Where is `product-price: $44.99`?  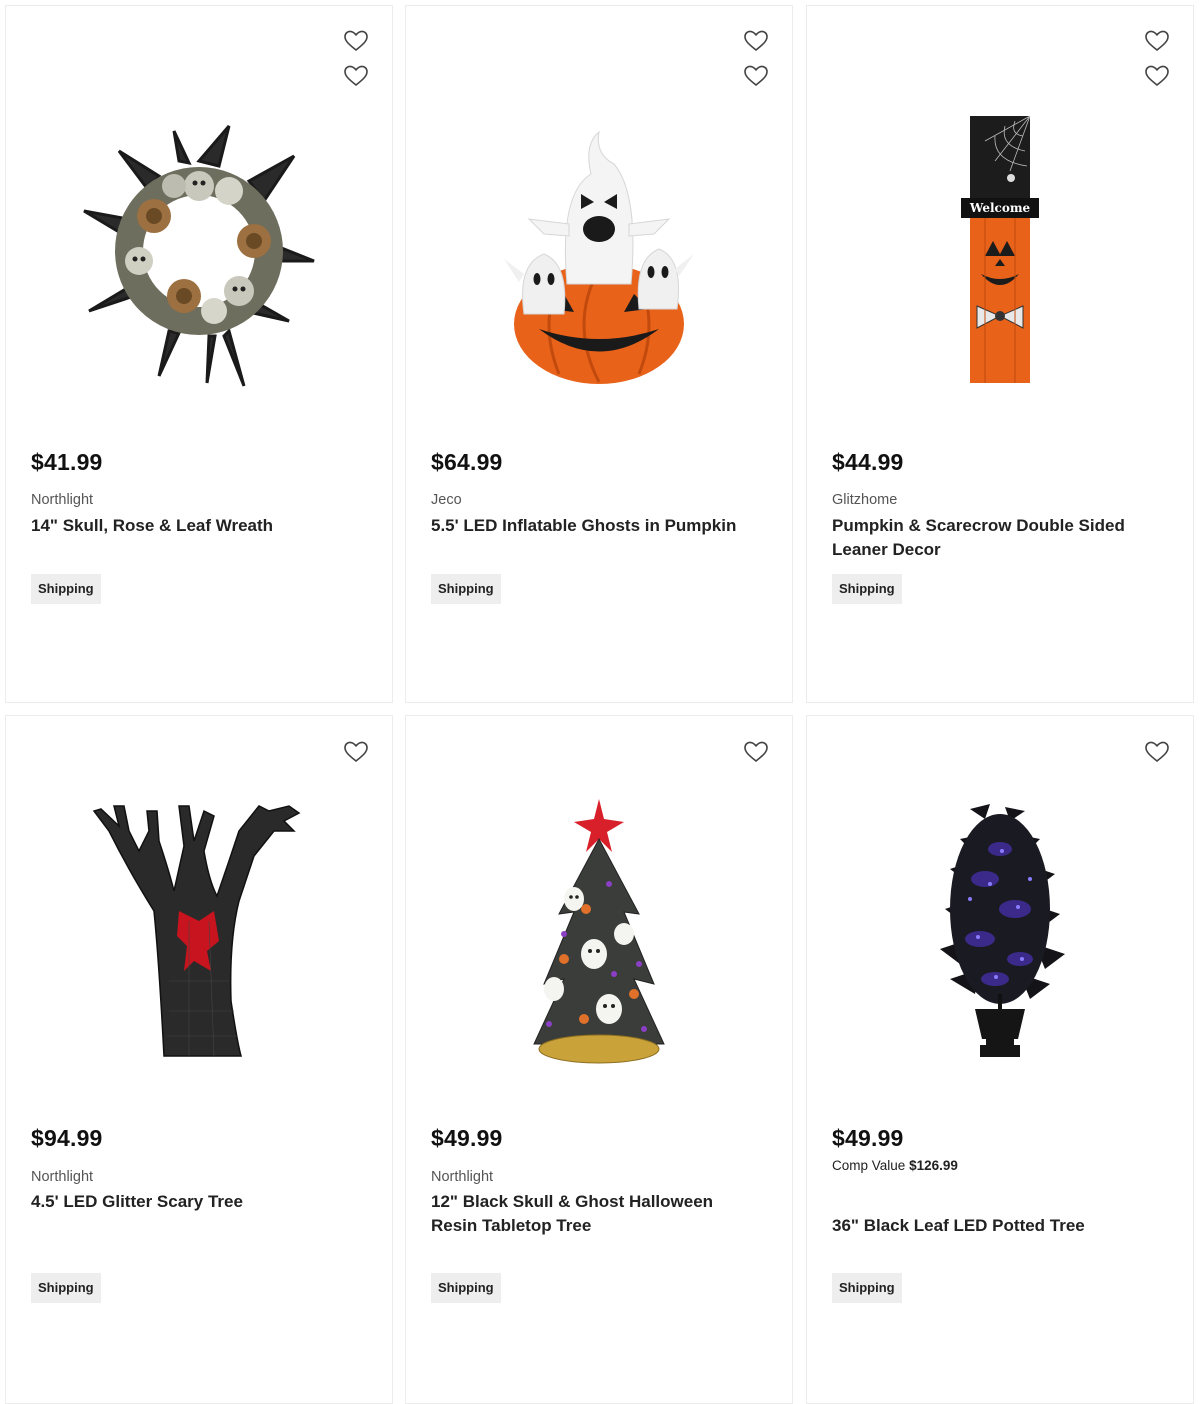 product-price: $44.99 is located at coordinates (868, 462).